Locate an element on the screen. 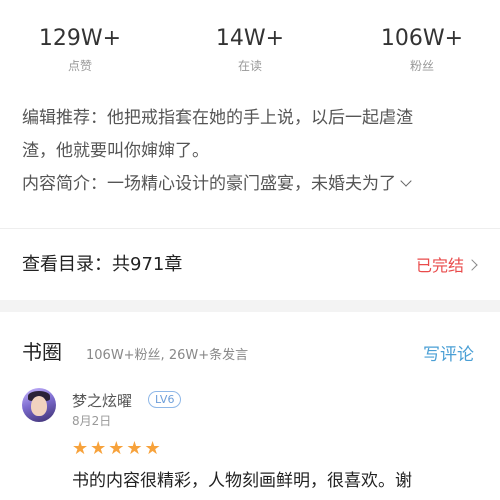 The height and width of the screenshot is (500, 500). editor-recommend-line-1: 编辑推荐：他把戒指套在她的手上说，以后一起虐渣 is located at coordinates (217, 118).